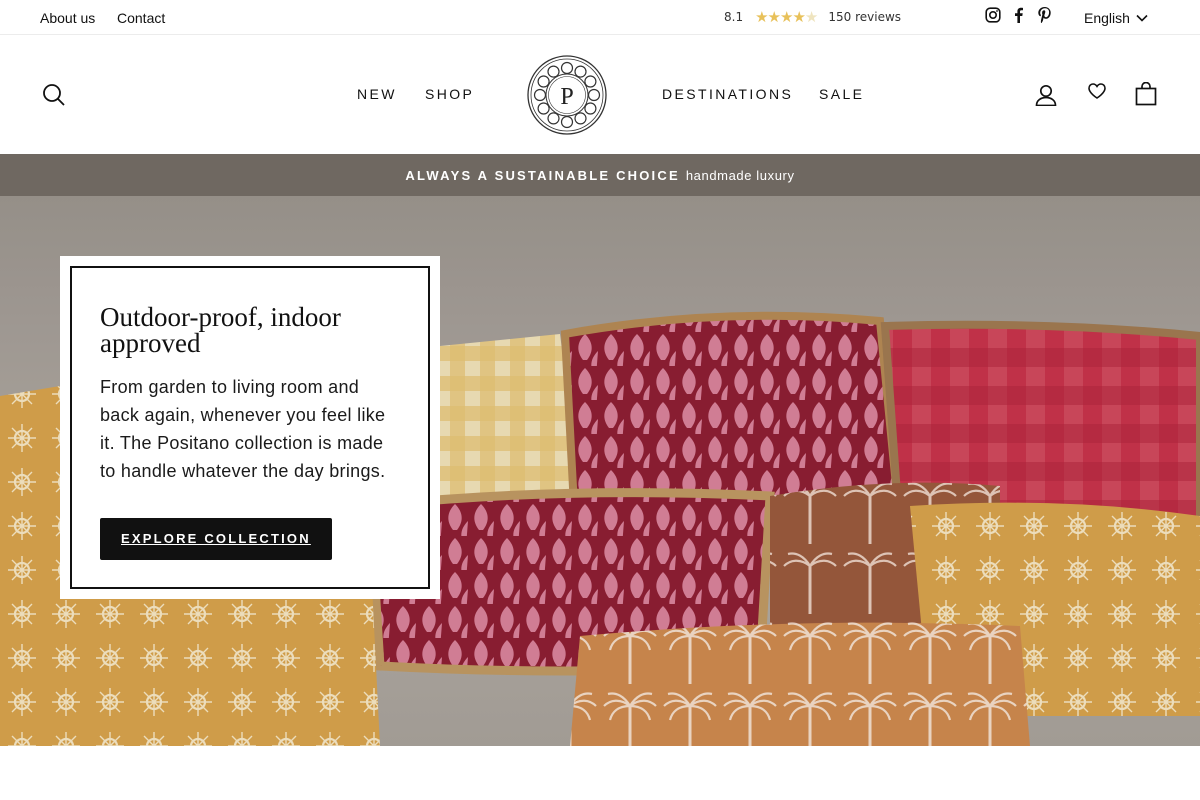  What do you see at coordinates (1046, 95) in the screenshot?
I see `account-icon` at bounding box center [1046, 95].